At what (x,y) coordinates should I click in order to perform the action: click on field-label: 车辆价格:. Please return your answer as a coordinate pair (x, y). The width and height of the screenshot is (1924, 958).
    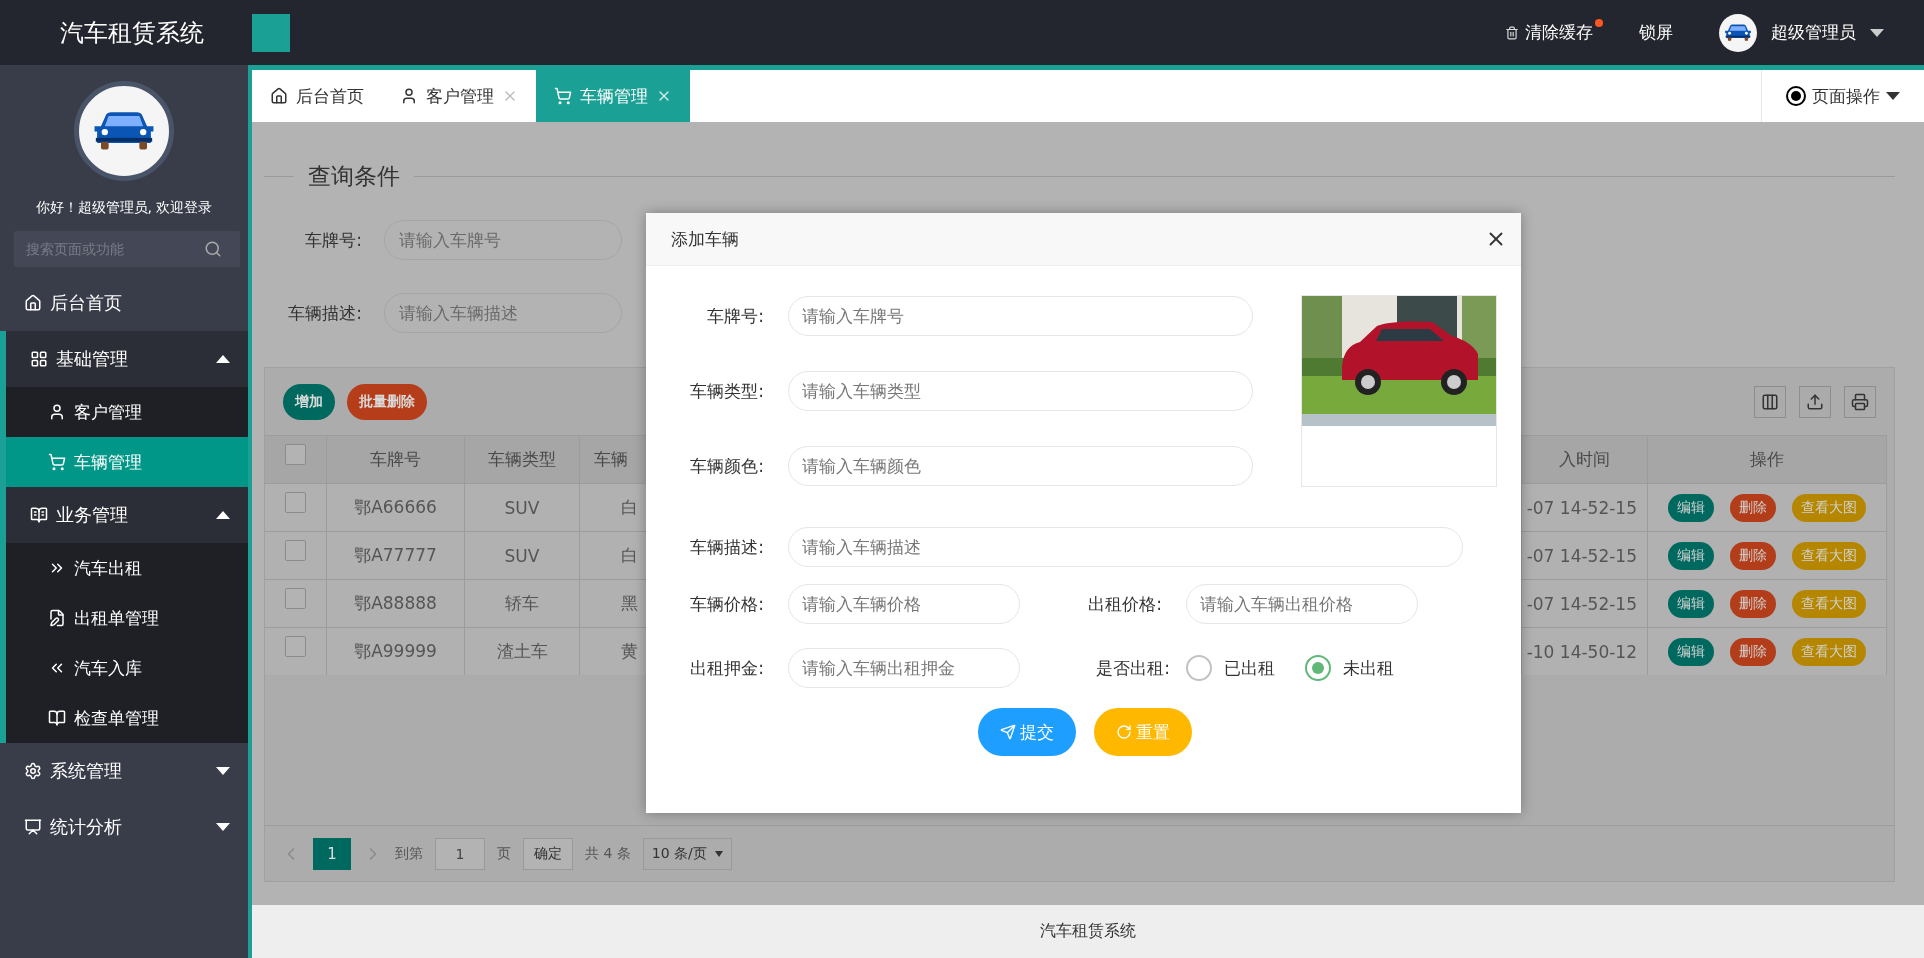
    Looking at the image, I should click on (727, 604).